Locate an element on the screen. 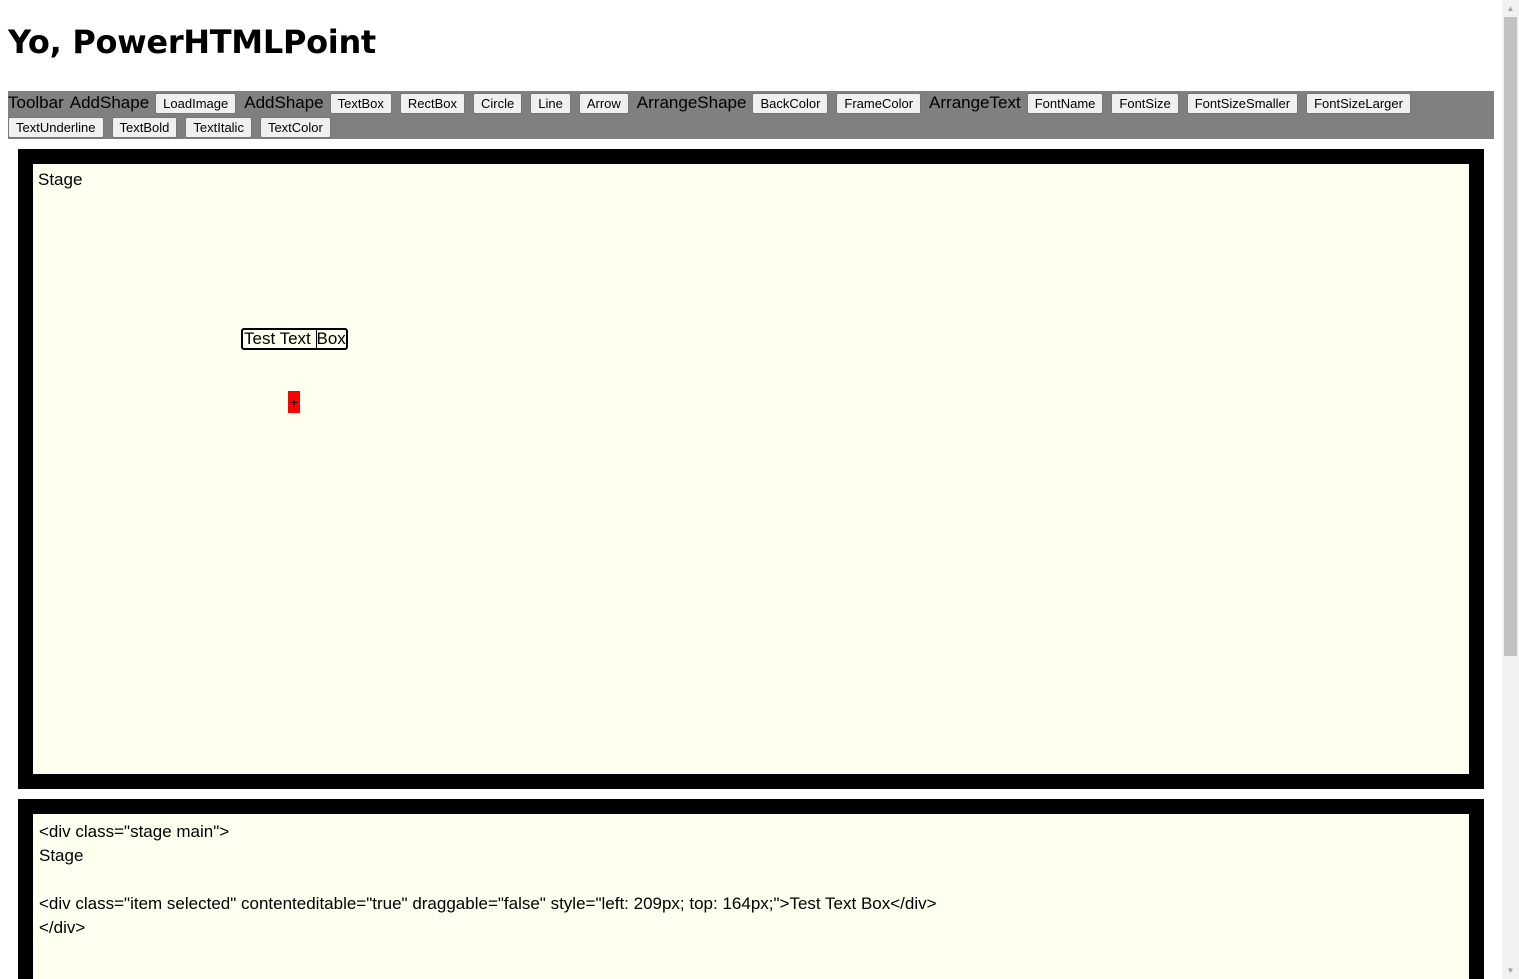 The width and height of the screenshot is (1519, 979). scroll-up-arrow-icon: ▲ is located at coordinates (1510, 8).